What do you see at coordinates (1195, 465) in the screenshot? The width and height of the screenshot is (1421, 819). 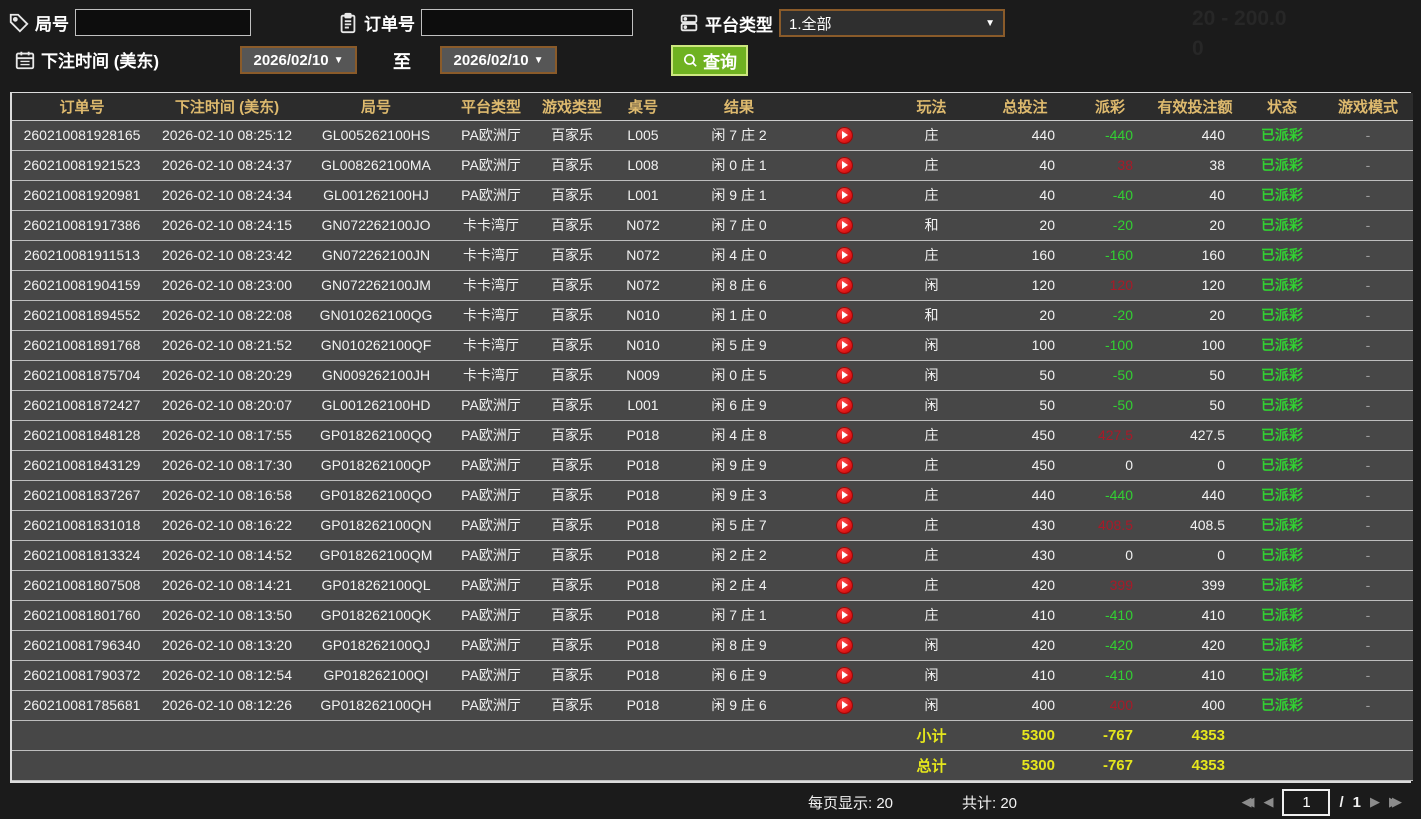 I see `valid-bet-cell: 0` at bounding box center [1195, 465].